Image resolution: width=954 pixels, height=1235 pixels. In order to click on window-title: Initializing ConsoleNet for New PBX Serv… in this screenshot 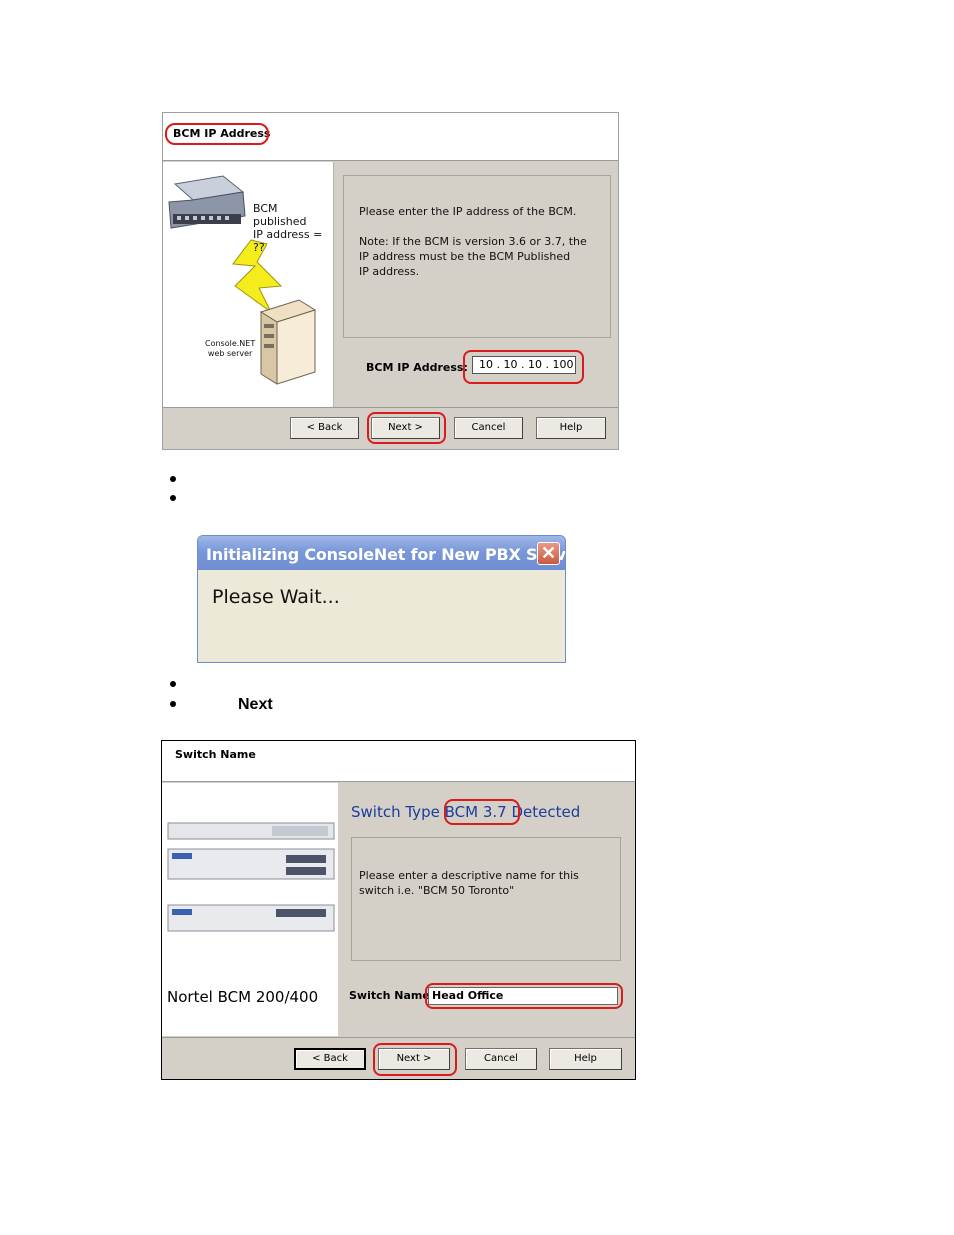, I will do `click(386, 554)`.